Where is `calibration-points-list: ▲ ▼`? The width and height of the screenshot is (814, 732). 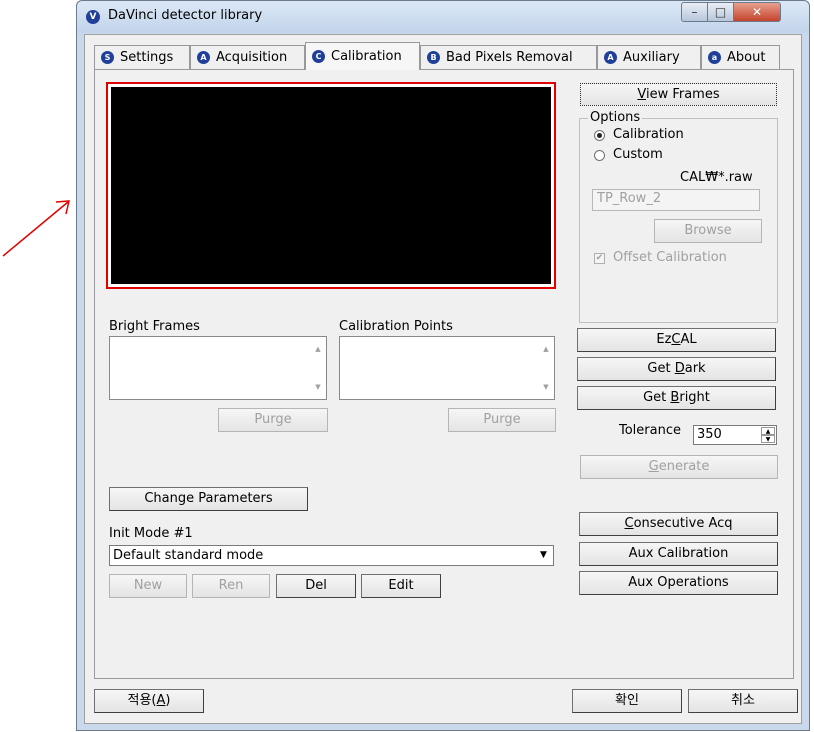
calibration-points-list: ▲ ▼ is located at coordinates (447, 368).